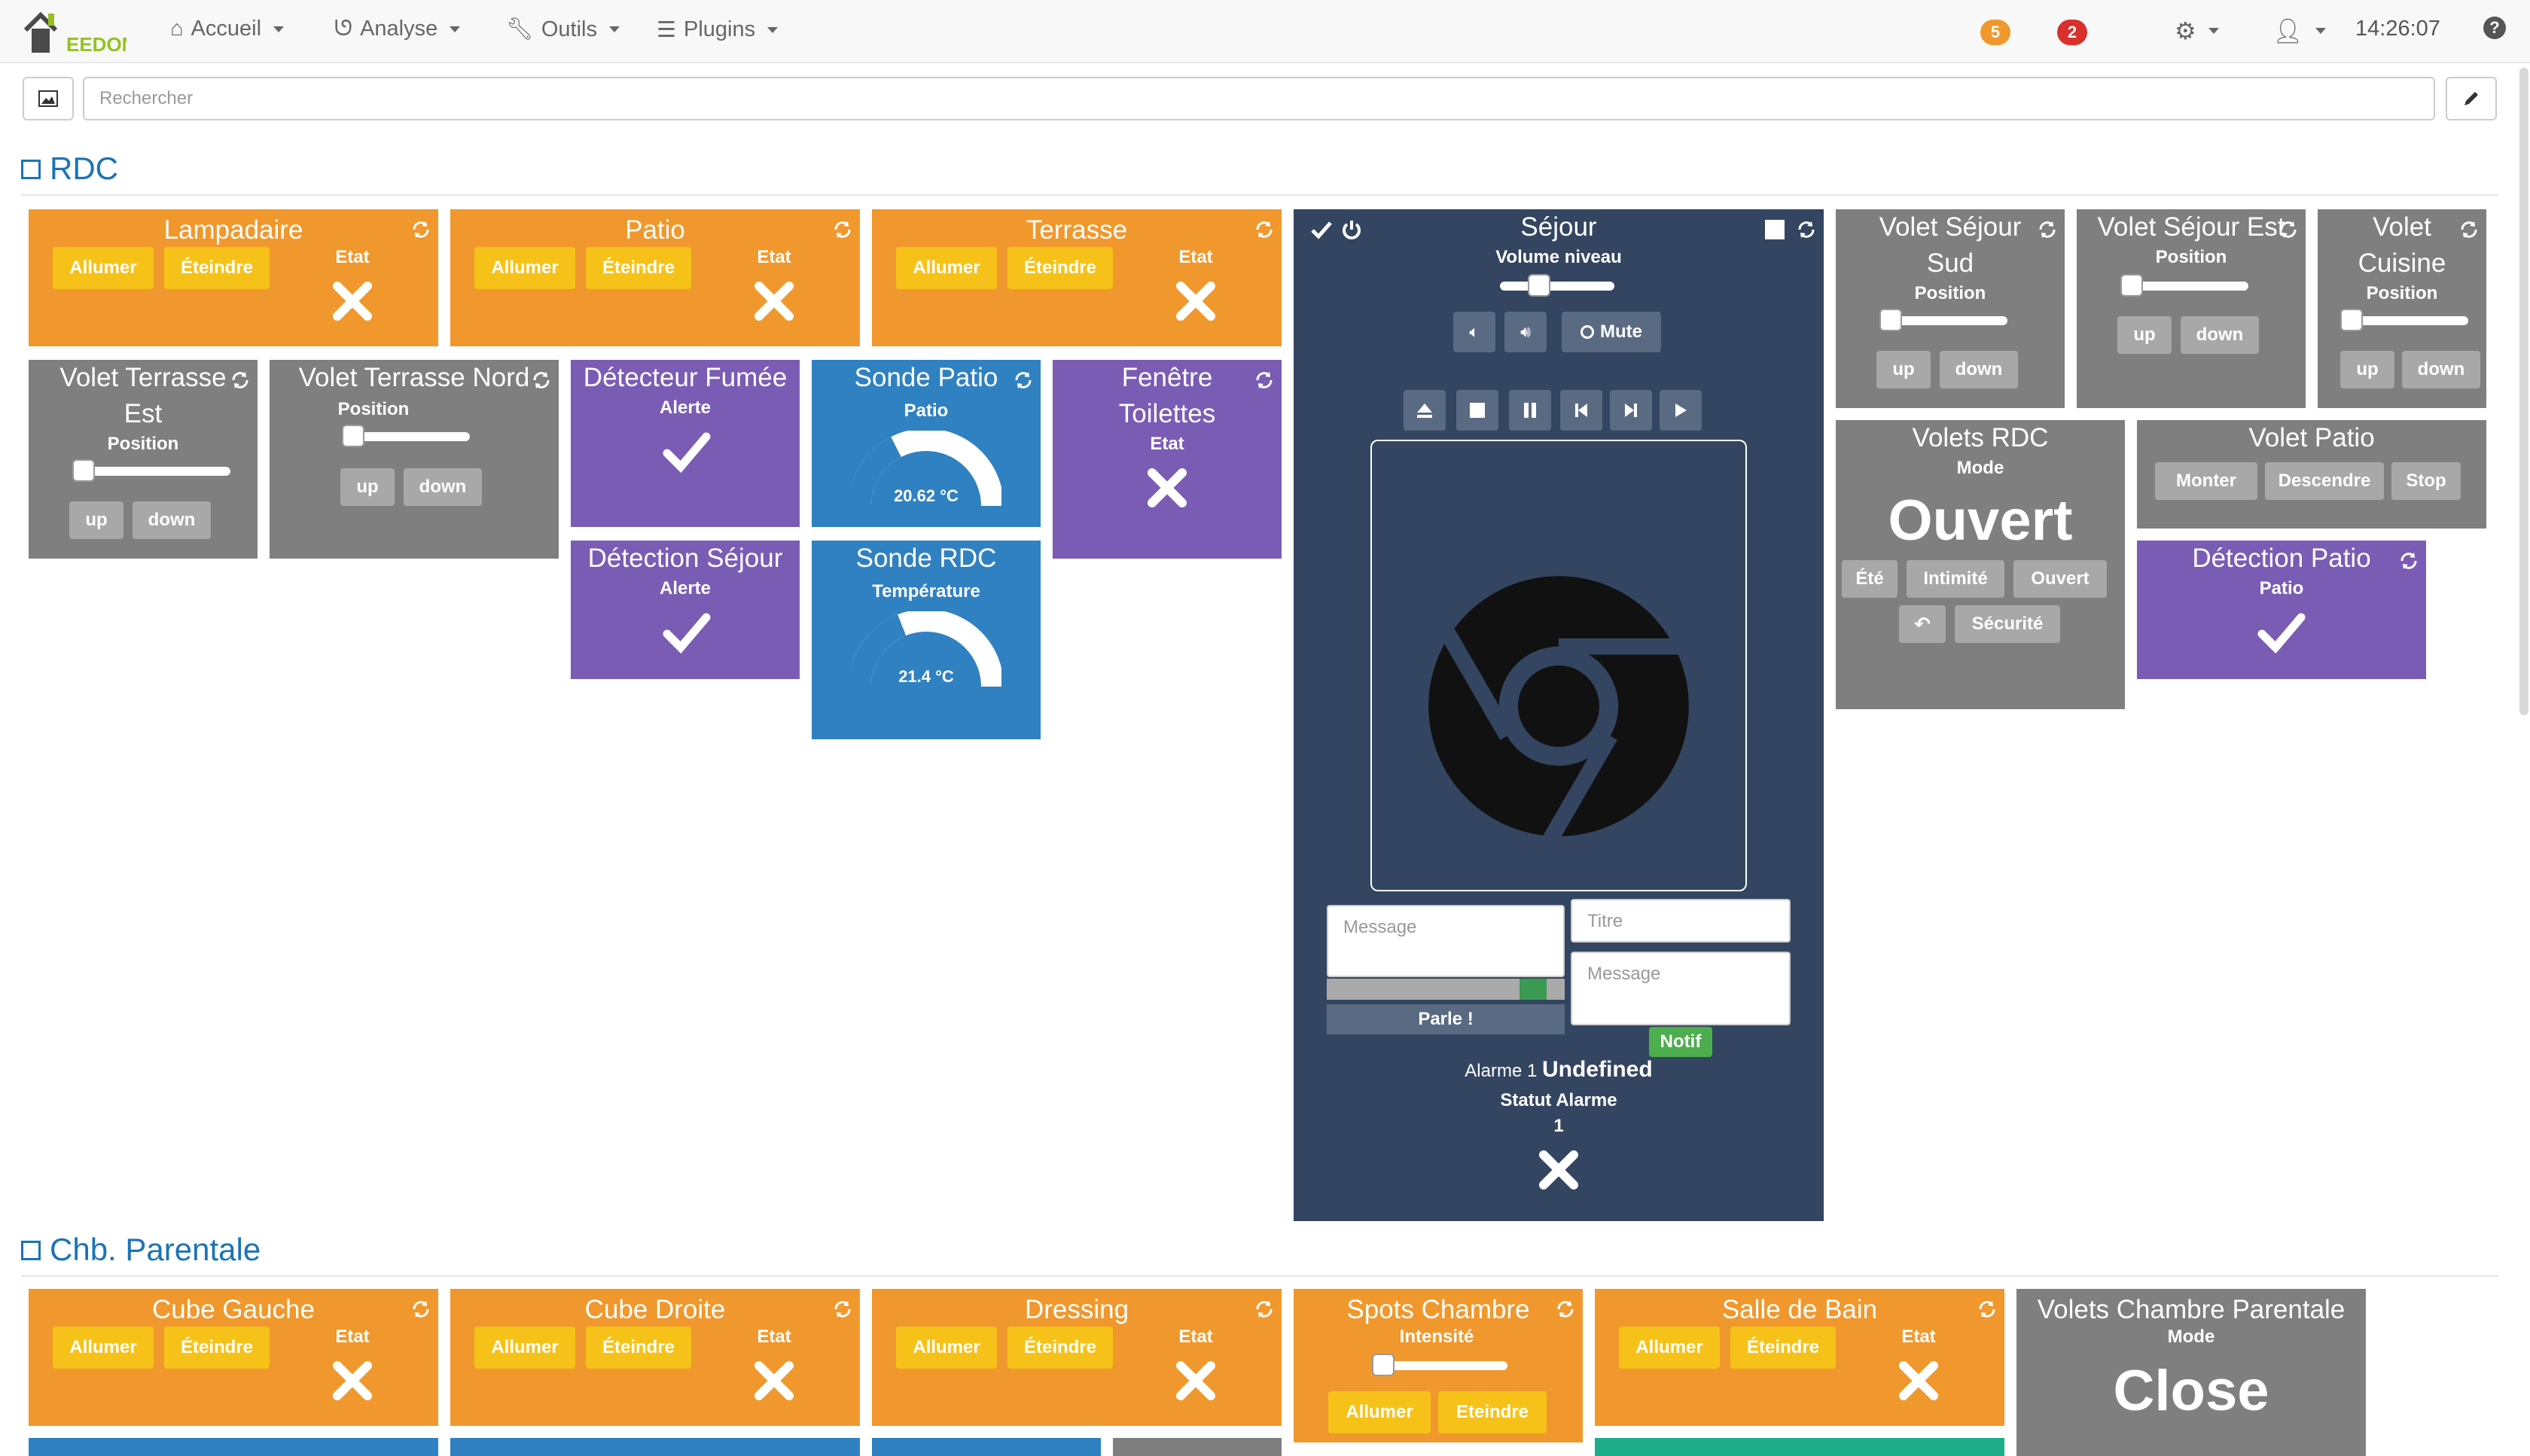 This screenshot has width=2530, height=1456. I want to click on edit-button, so click(2471, 98).